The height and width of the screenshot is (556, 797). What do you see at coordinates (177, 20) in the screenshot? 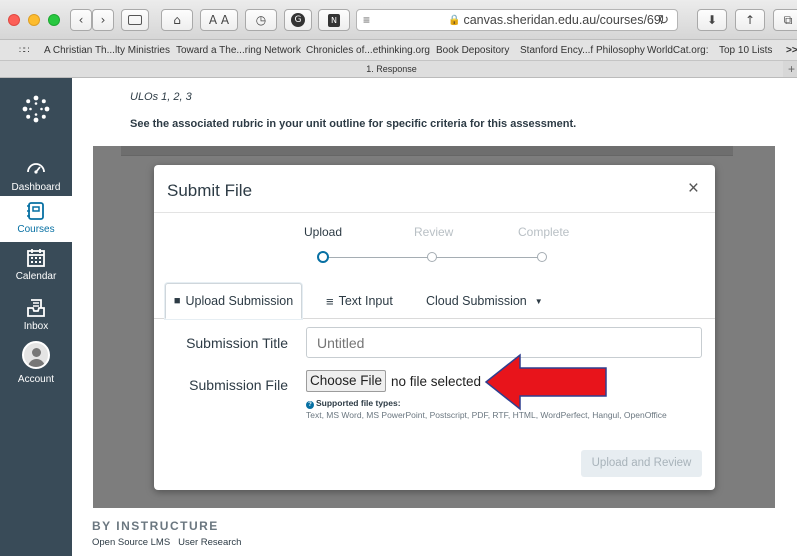
I see `home-icon: ⌂` at bounding box center [177, 20].